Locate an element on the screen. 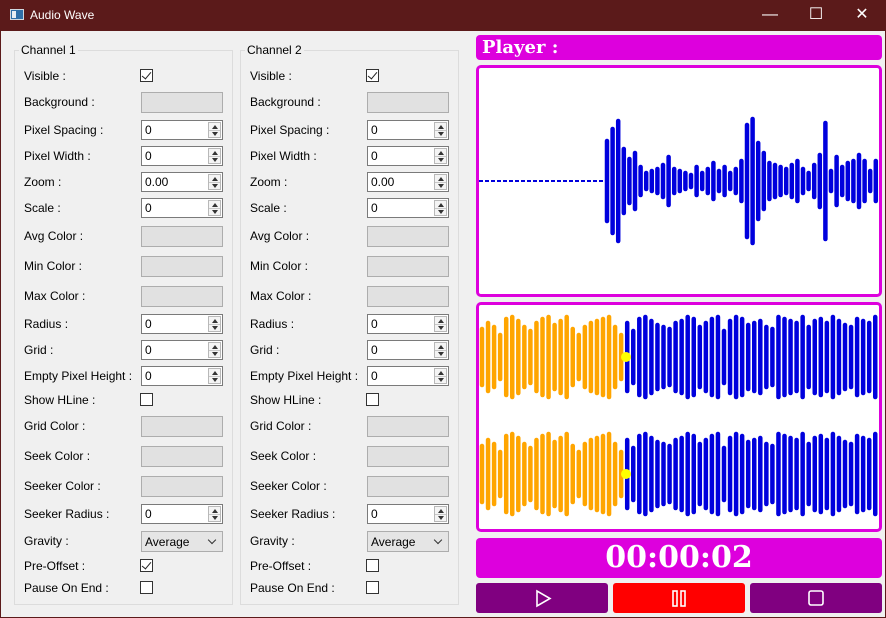  chevron-down-icon is located at coordinates (438, 540).